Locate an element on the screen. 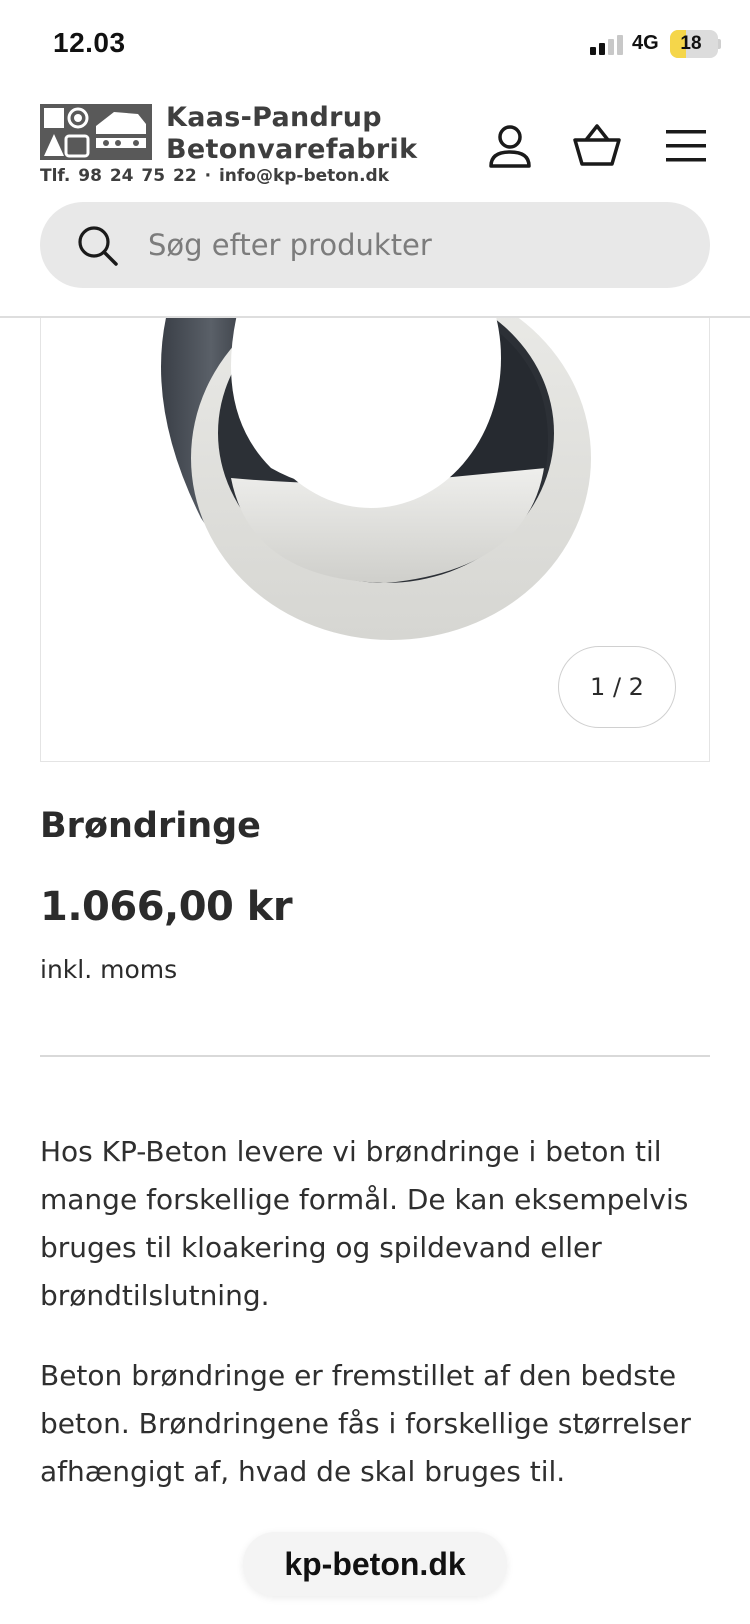  basket-icon is located at coordinates (596, 146).